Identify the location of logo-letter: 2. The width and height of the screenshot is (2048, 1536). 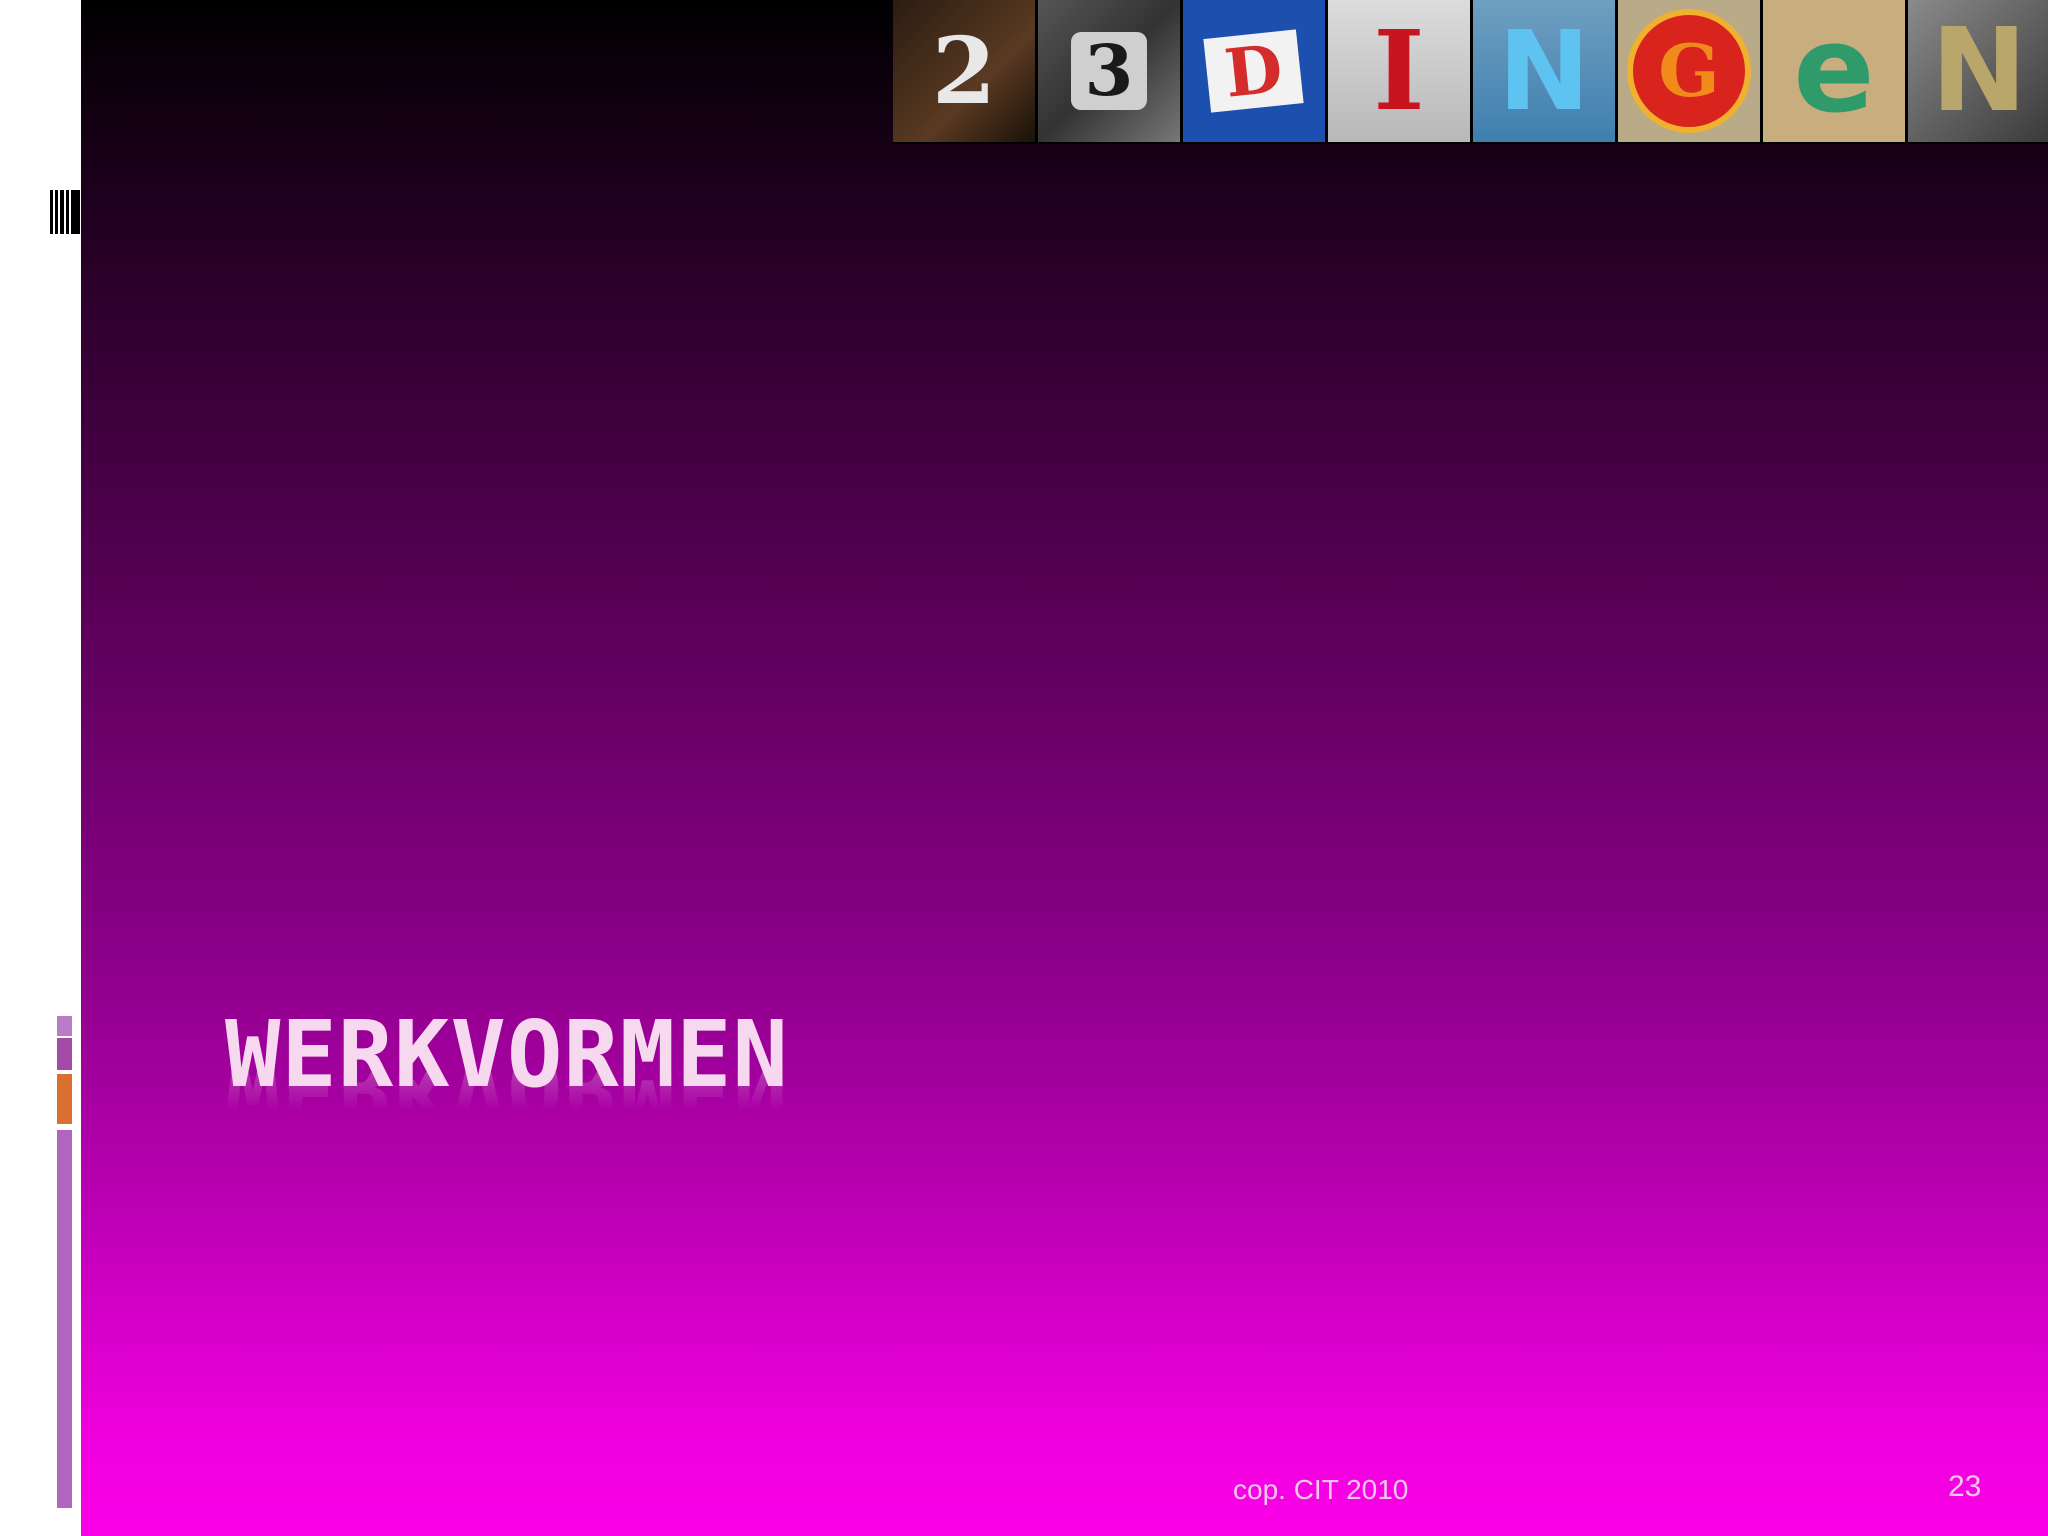
(963, 71).